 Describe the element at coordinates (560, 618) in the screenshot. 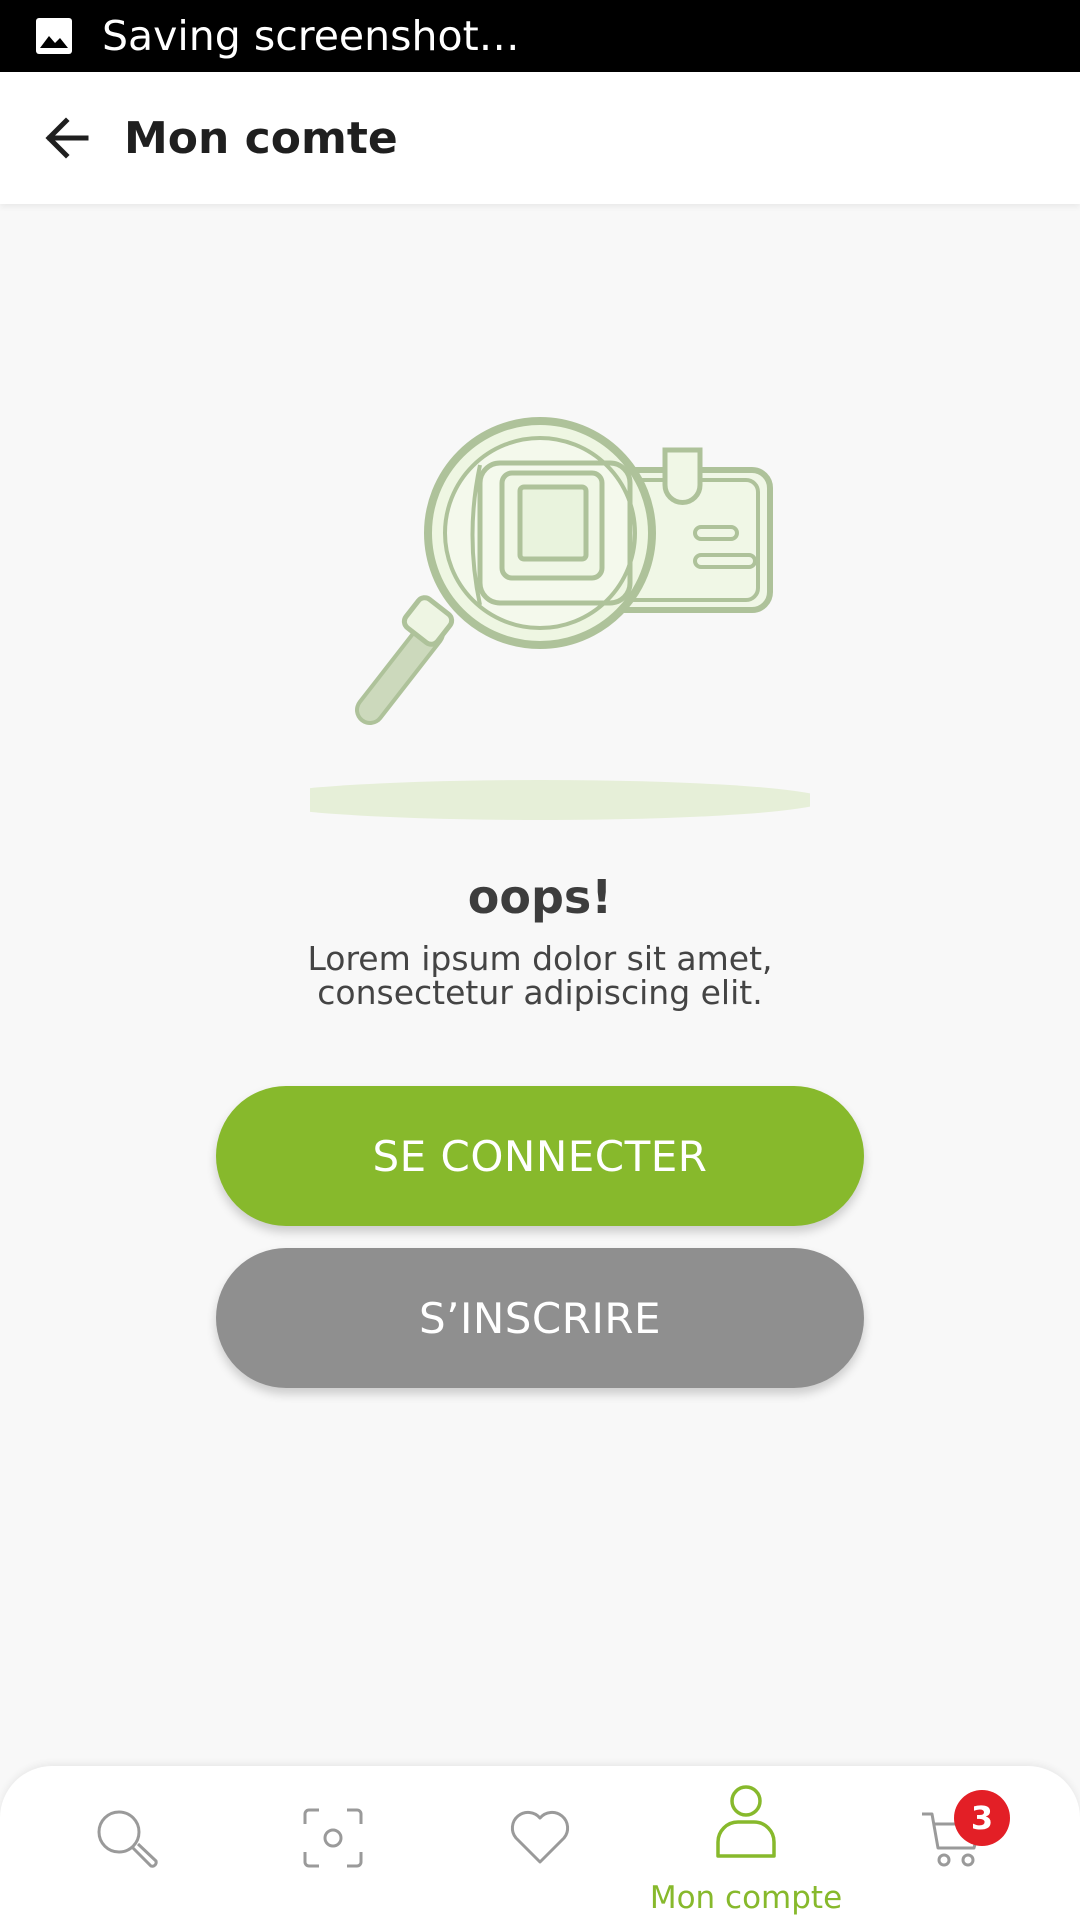

I see `magnifier-id-card-illustration` at that location.